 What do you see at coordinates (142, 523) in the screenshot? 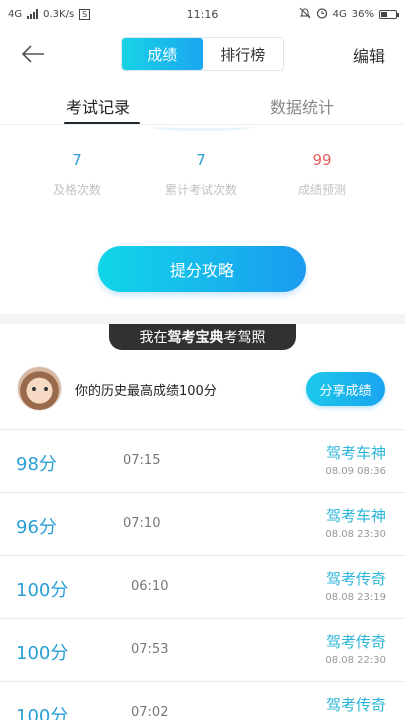
I see `record-duration: 07:10` at bounding box center [142, 523].